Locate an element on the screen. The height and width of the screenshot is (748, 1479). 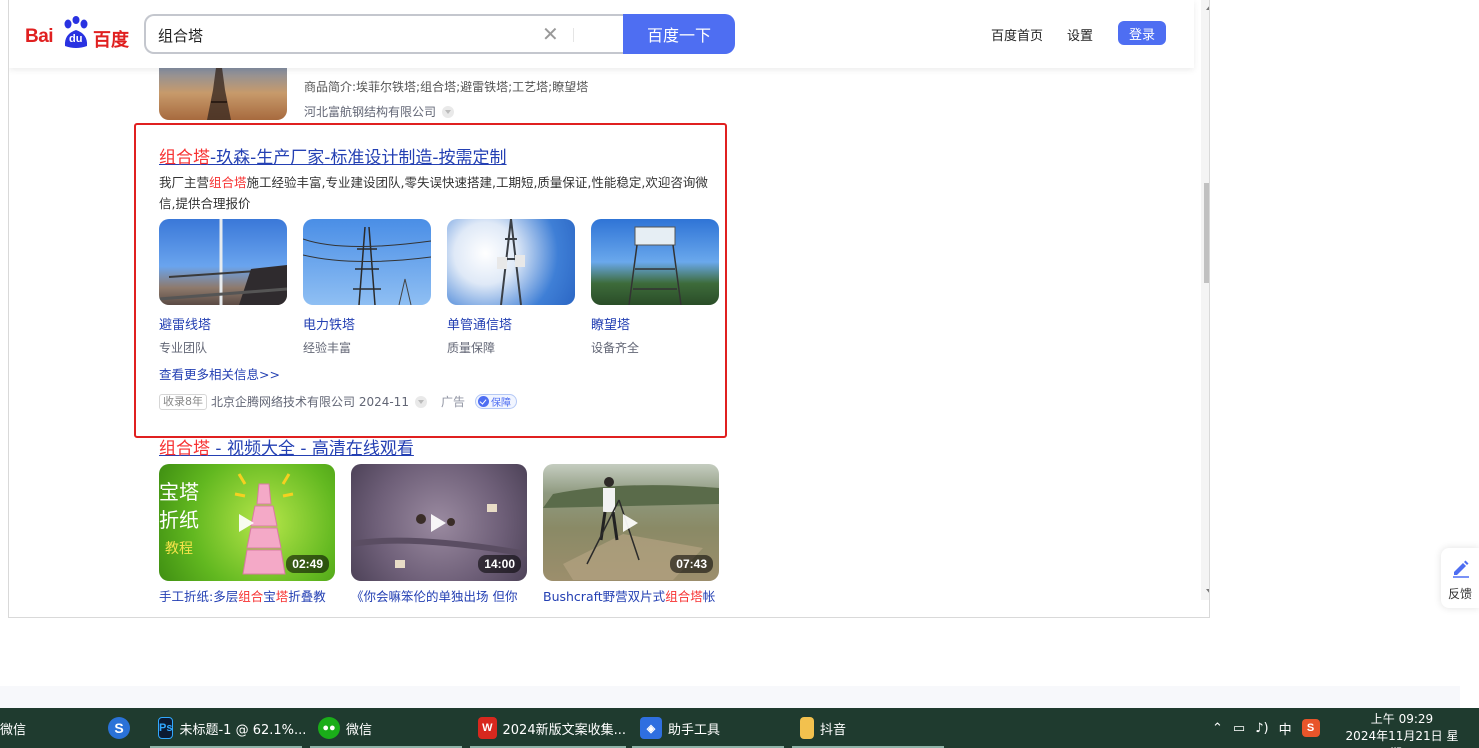
video-caption: 手工折纸:多层组合宝塔折叠教 is located at coordinates (247, 595).